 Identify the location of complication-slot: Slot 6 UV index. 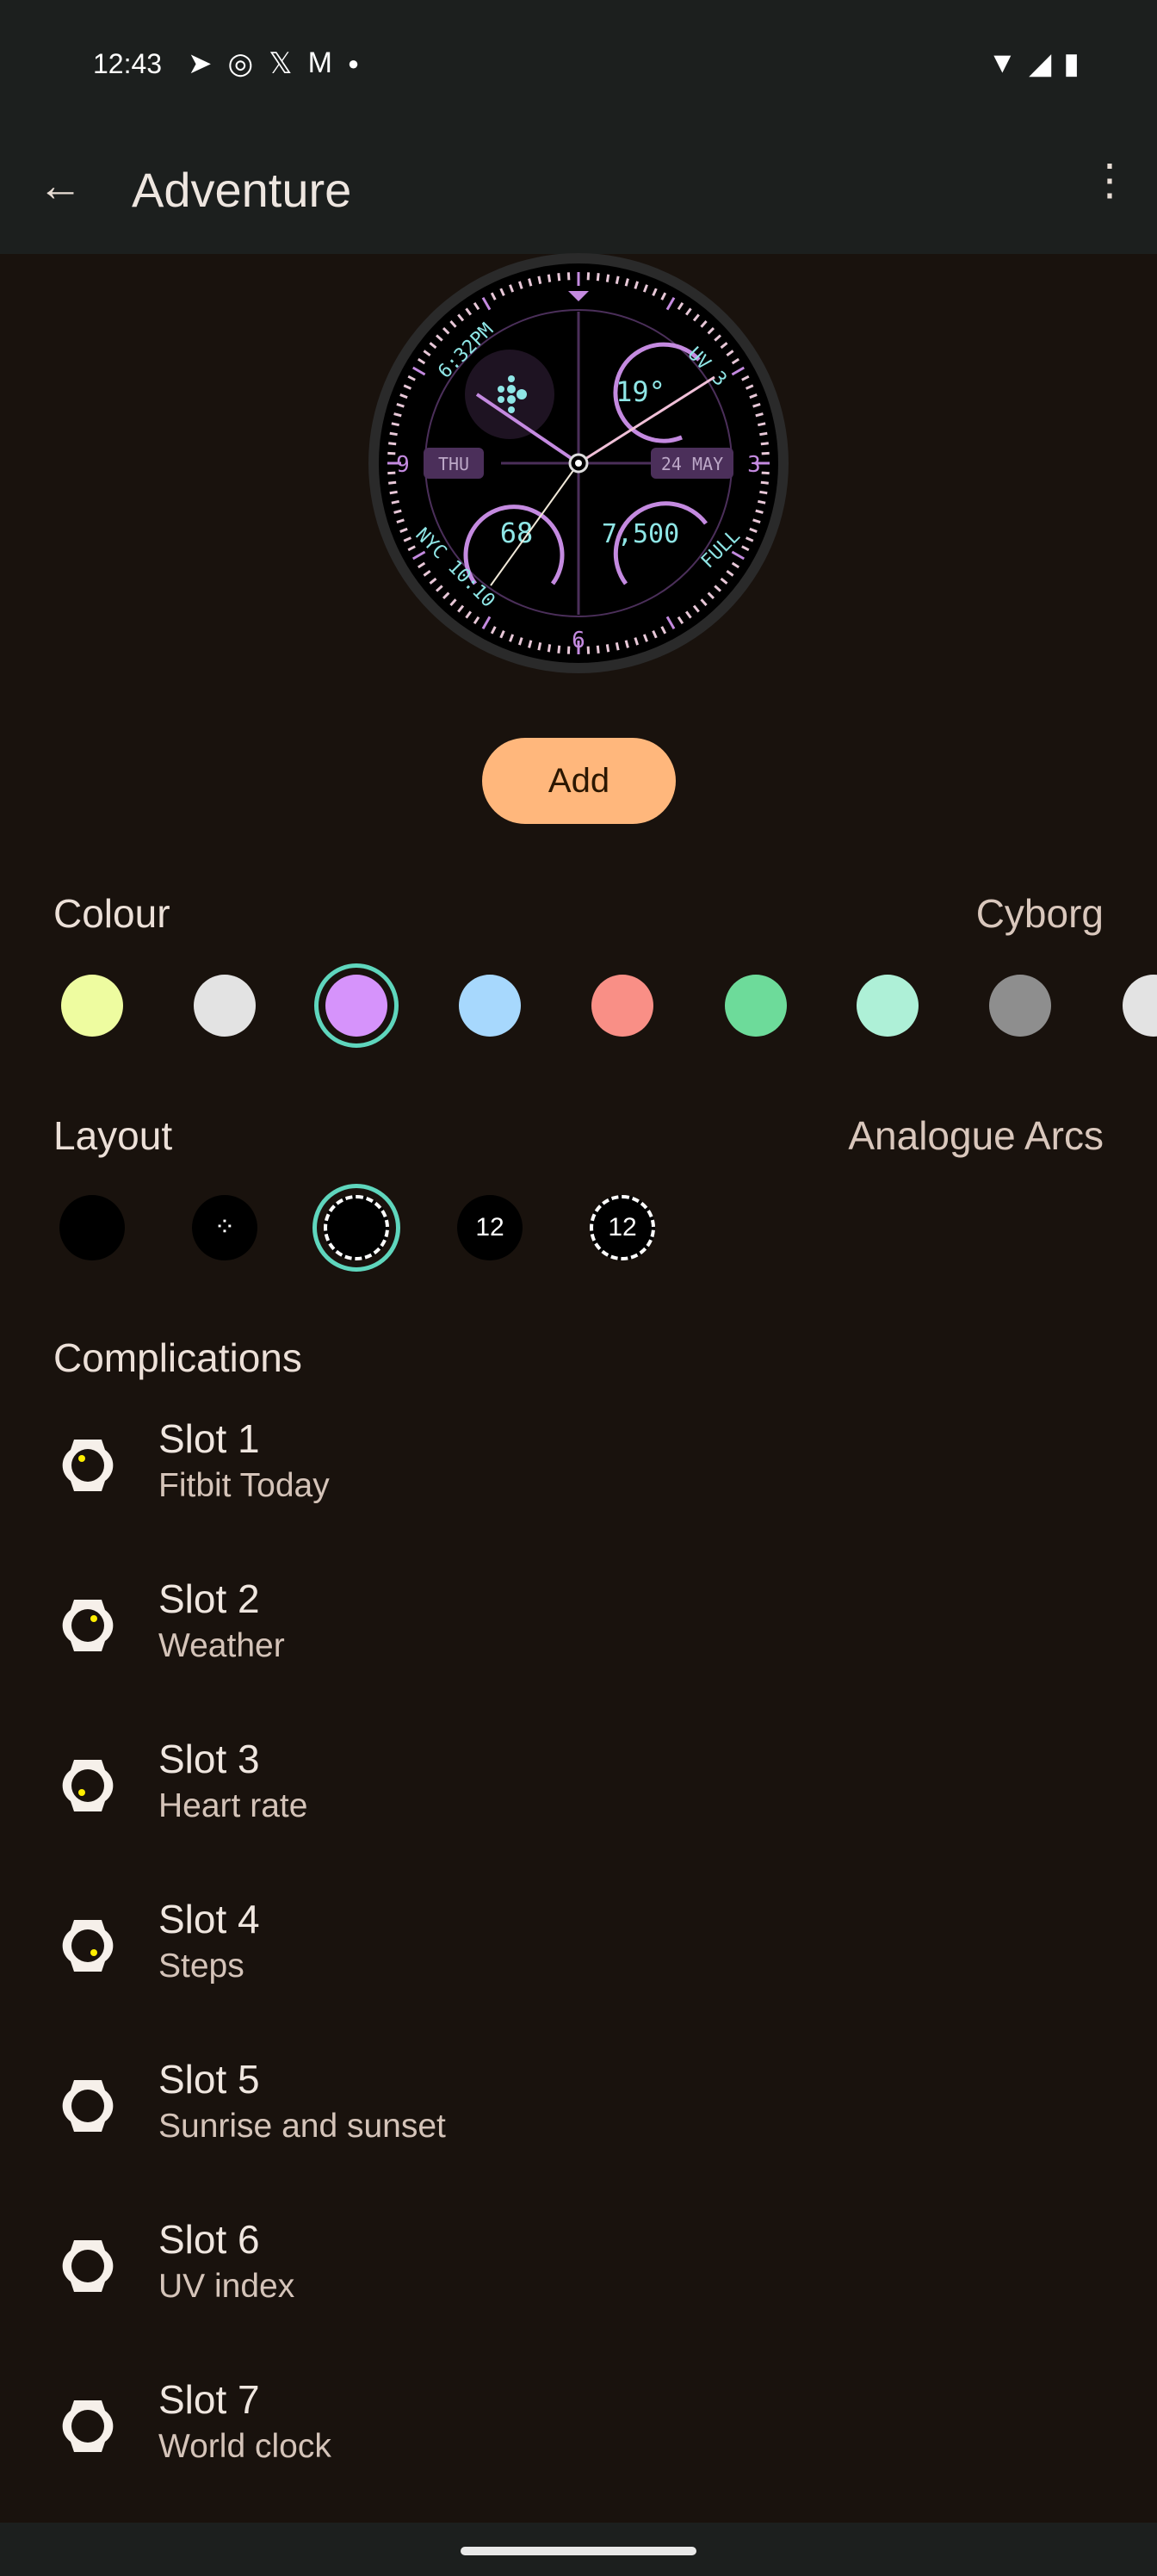
(579, 2296).